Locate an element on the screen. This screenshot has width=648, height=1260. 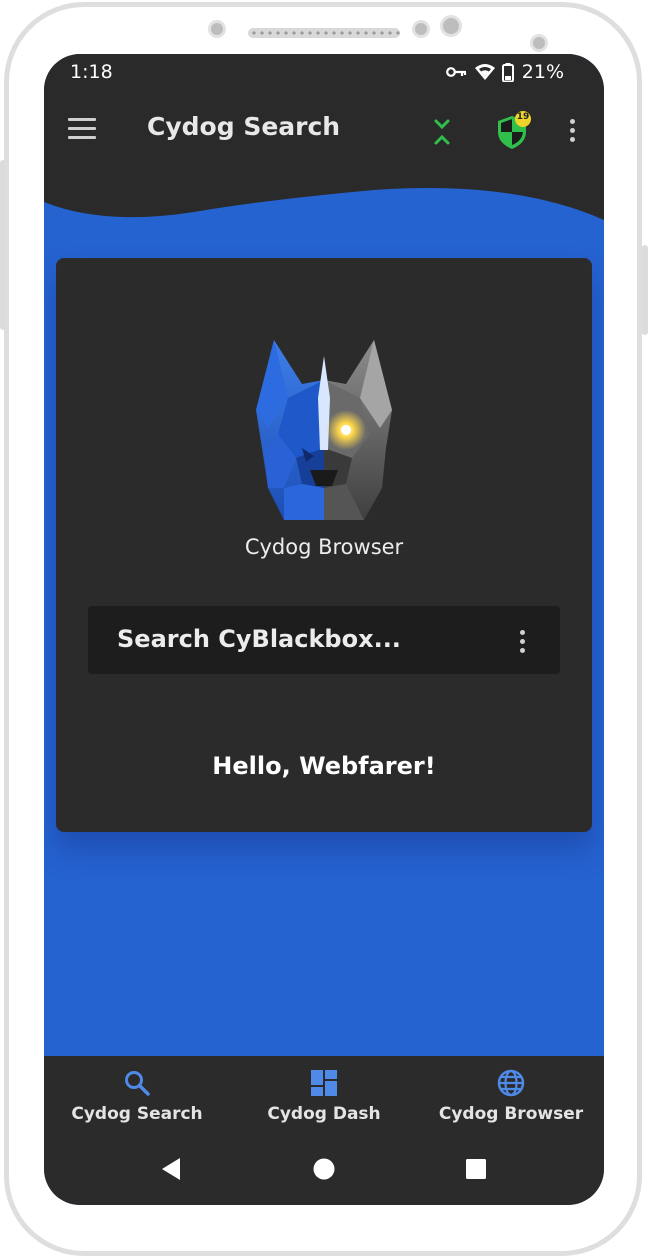
battery-percentage: 21% is located at coordinates (542, 72).